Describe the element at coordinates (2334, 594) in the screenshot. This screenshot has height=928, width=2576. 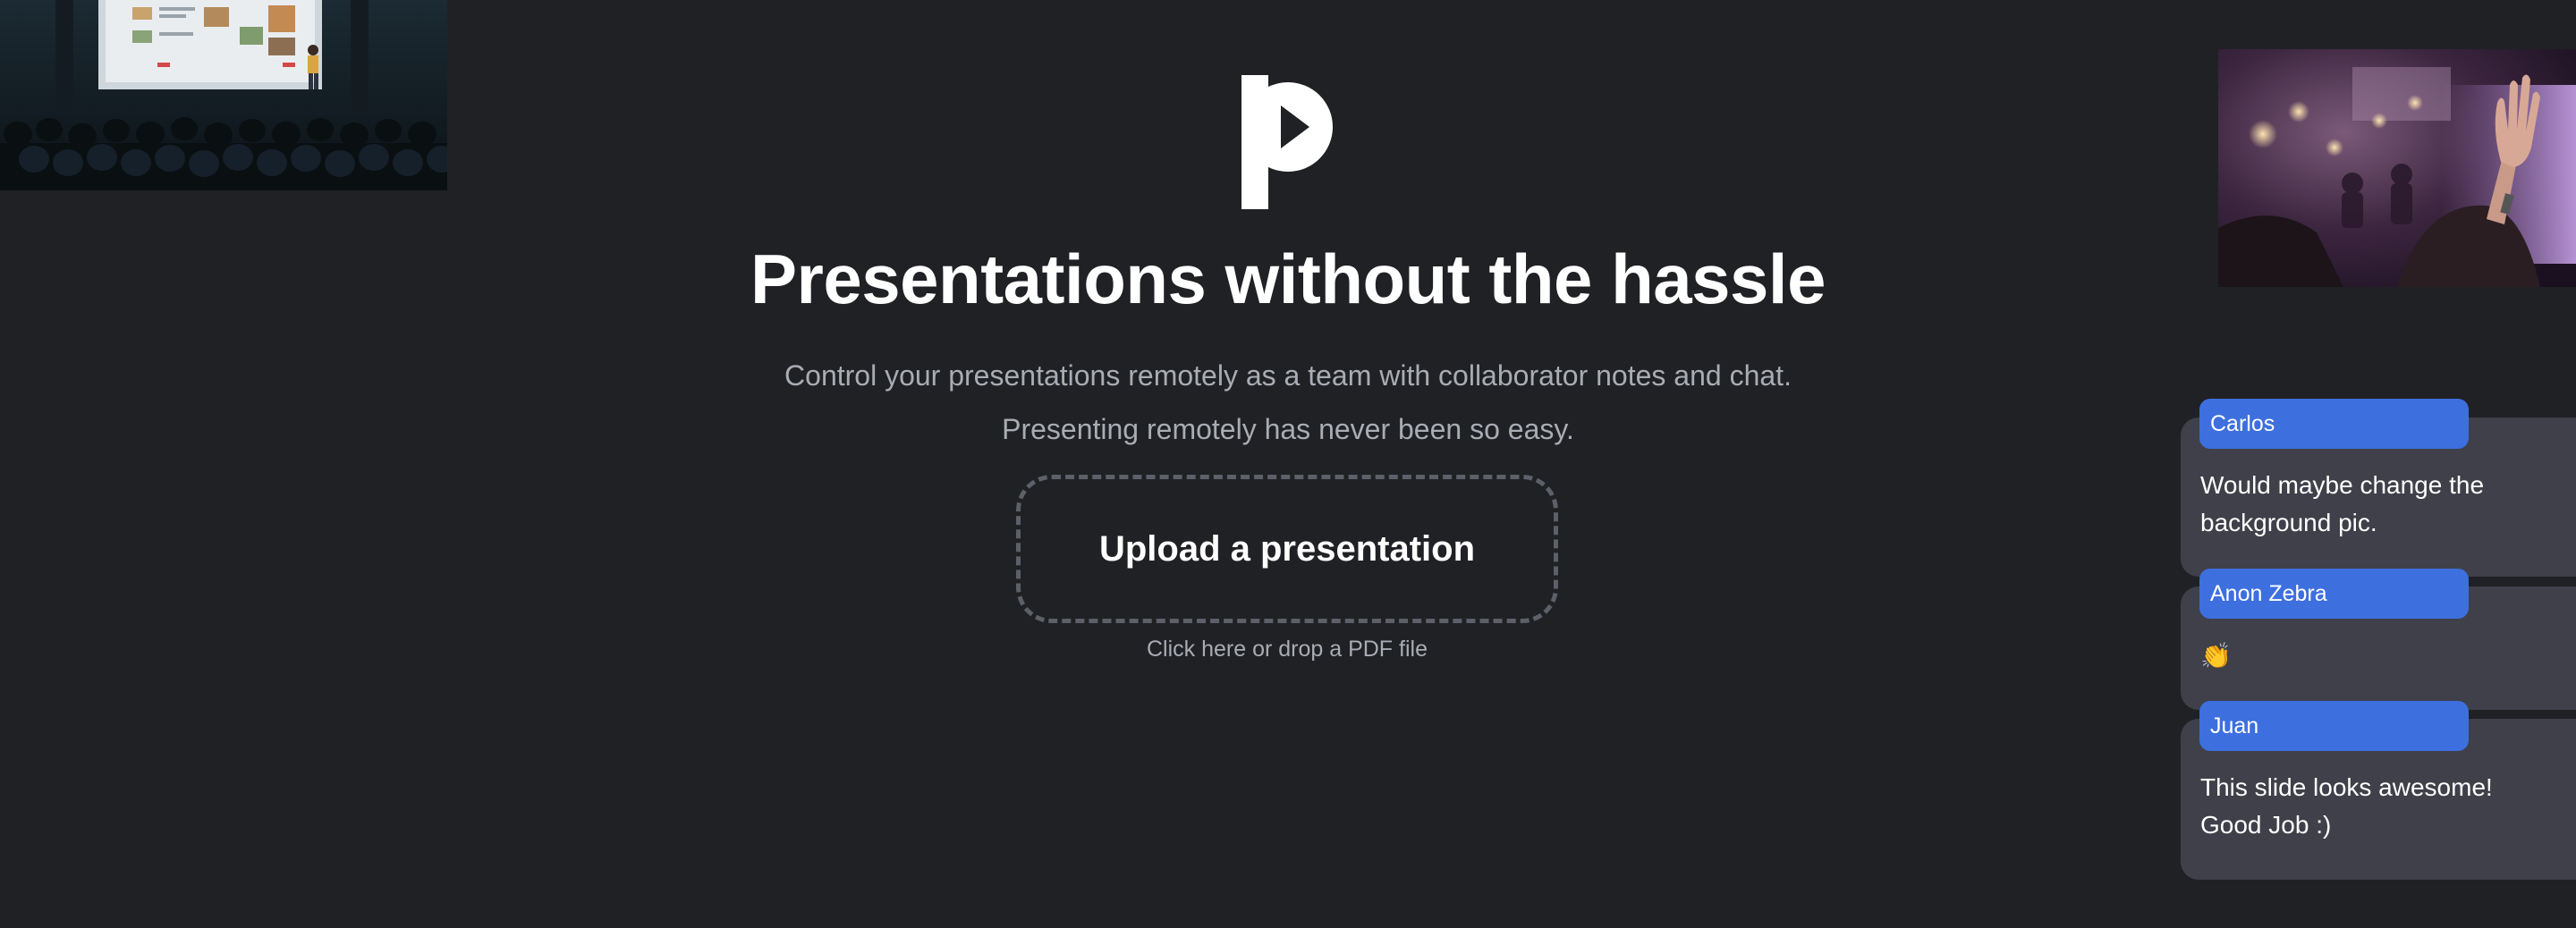
I see `chat-author-badge: Anon Zebra` at that location.